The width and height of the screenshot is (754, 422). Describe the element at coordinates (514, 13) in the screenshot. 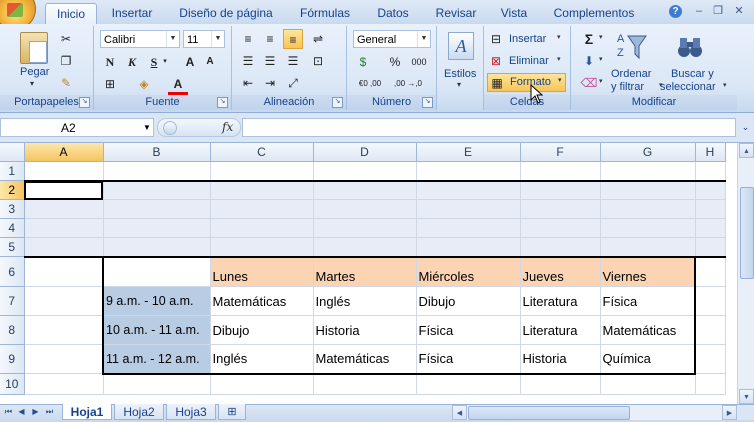

I see `tab-vista: Vista` at that location.